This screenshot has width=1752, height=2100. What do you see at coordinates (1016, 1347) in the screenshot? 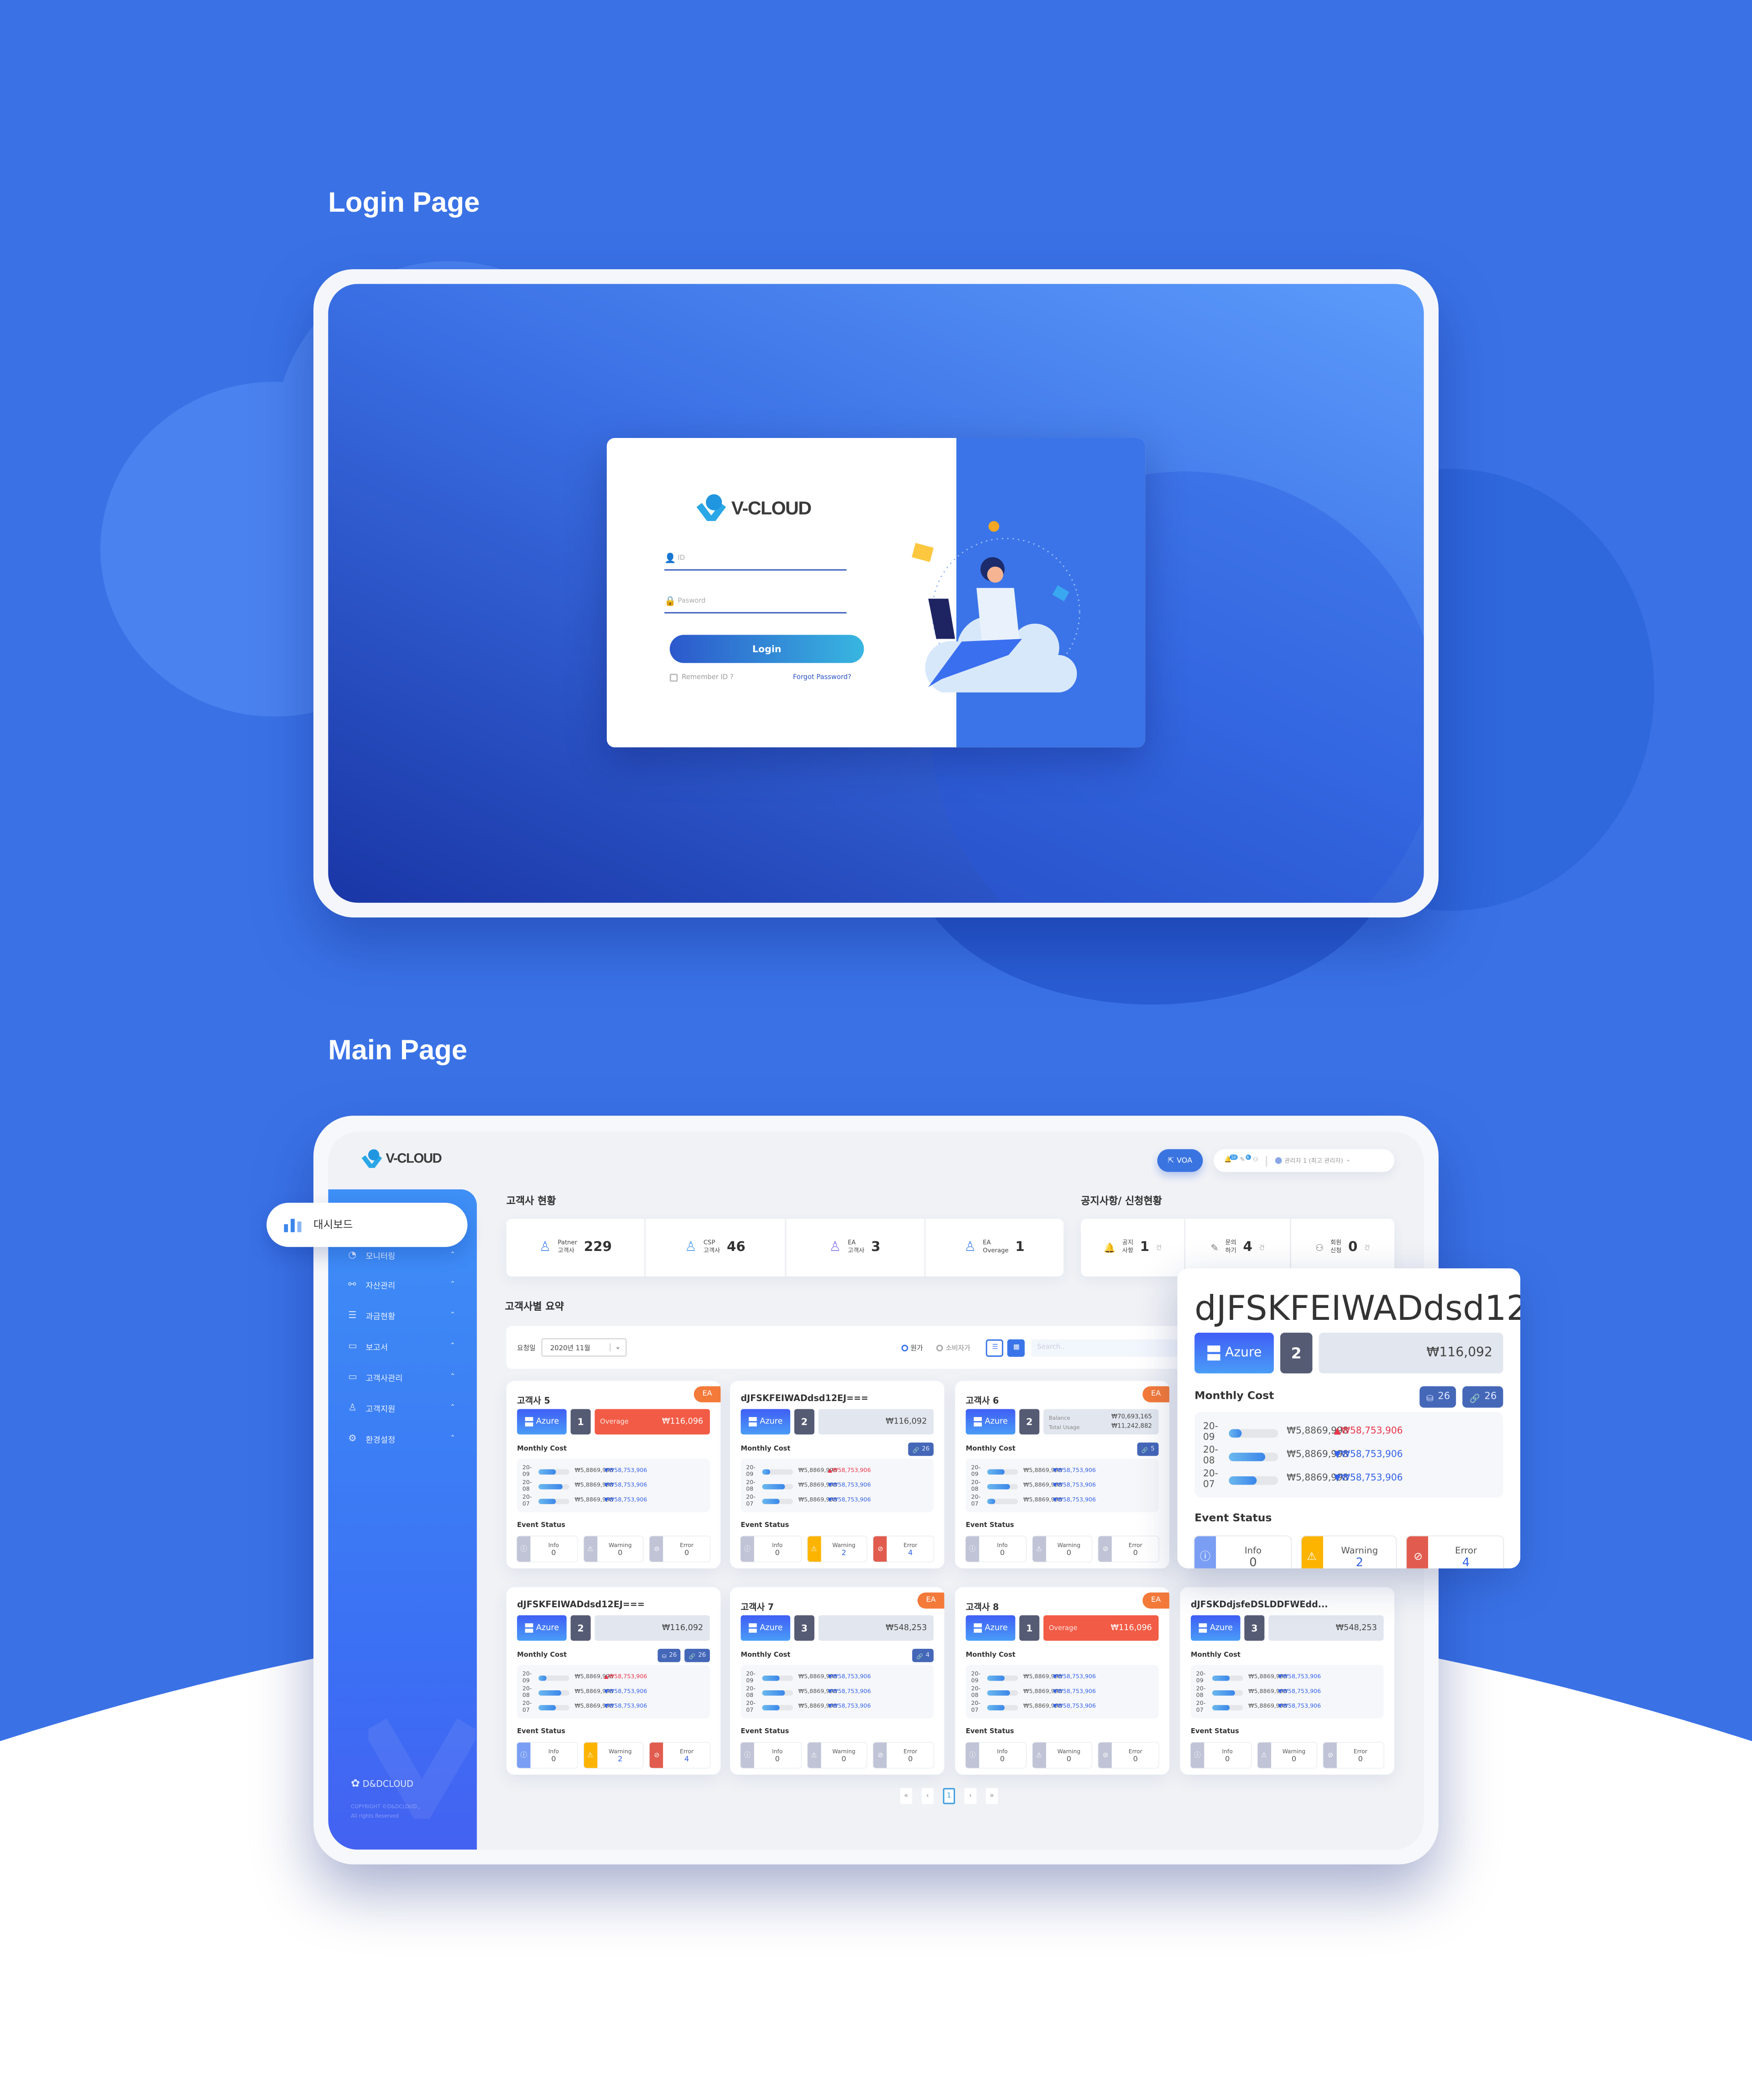
I see `grid-view-button: ▦` at bounding box center [1016, 1347].